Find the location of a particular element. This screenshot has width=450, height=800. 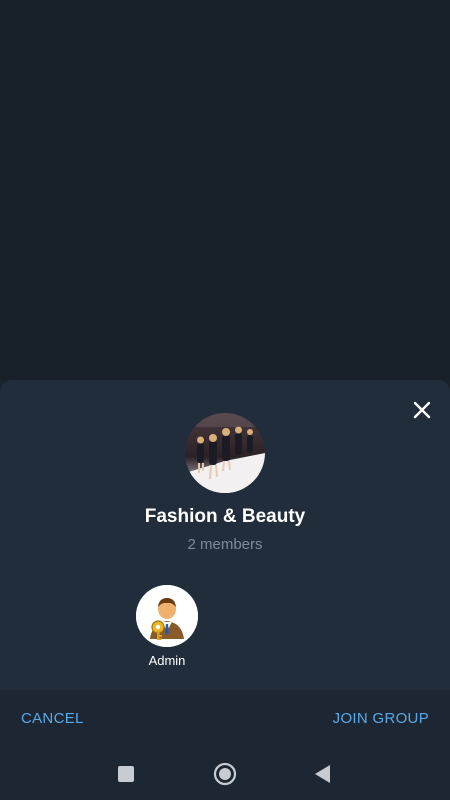

group-title: Fashion & Beauty is located at coordinates (225, 516).